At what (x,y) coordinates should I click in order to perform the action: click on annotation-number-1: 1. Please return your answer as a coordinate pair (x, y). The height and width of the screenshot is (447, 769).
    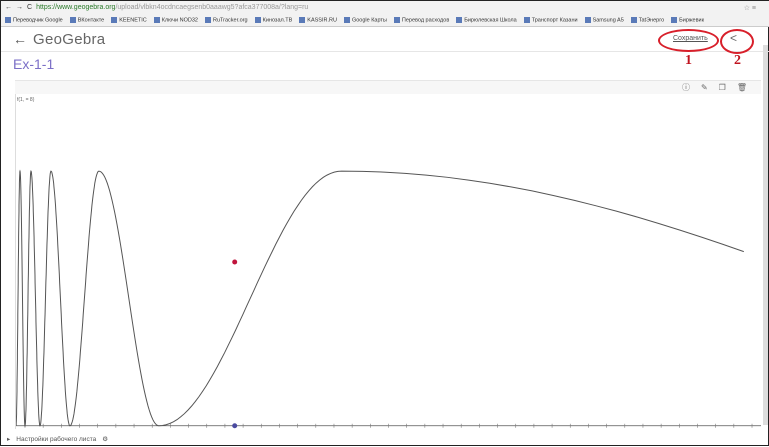
    Looking at the image, I should click on (688, 60).